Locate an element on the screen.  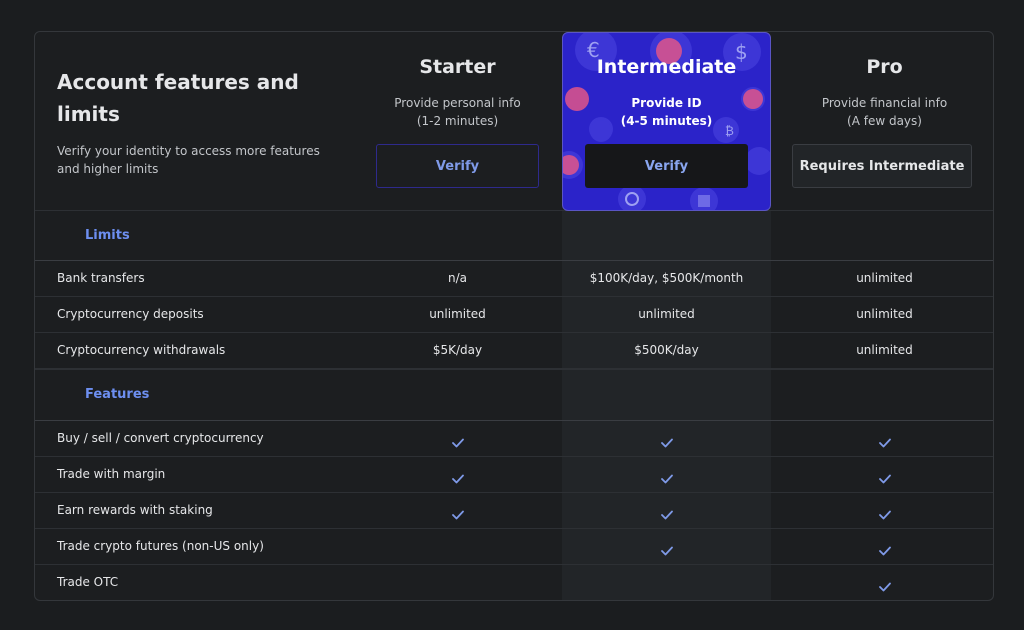
table-row: Trade with margin is located at coordinates (514, 475).